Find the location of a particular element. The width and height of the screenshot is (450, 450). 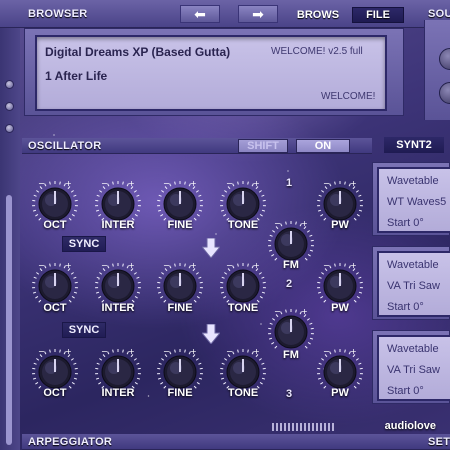

sync-button-2: SYNC is located at coordinates (84, 244).